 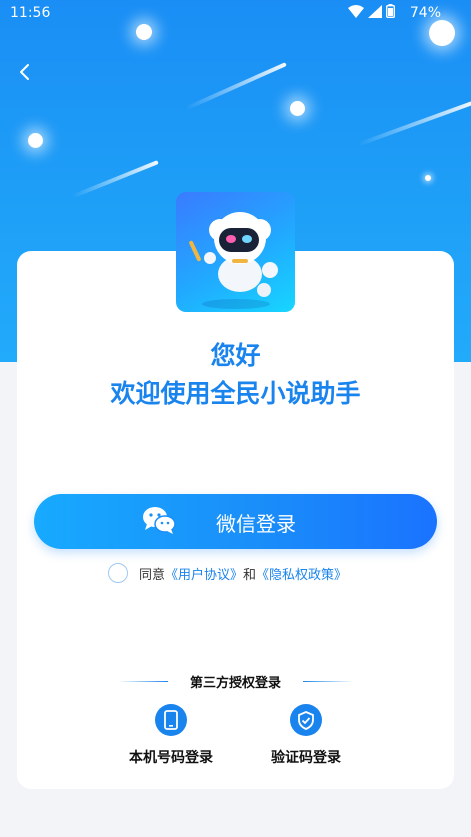 What do you see at coordinates (235, 393) in the screenshot?
I see `greeting-subtitle: 欢迎使用全民小说助手` at bounding box center [235, 393].